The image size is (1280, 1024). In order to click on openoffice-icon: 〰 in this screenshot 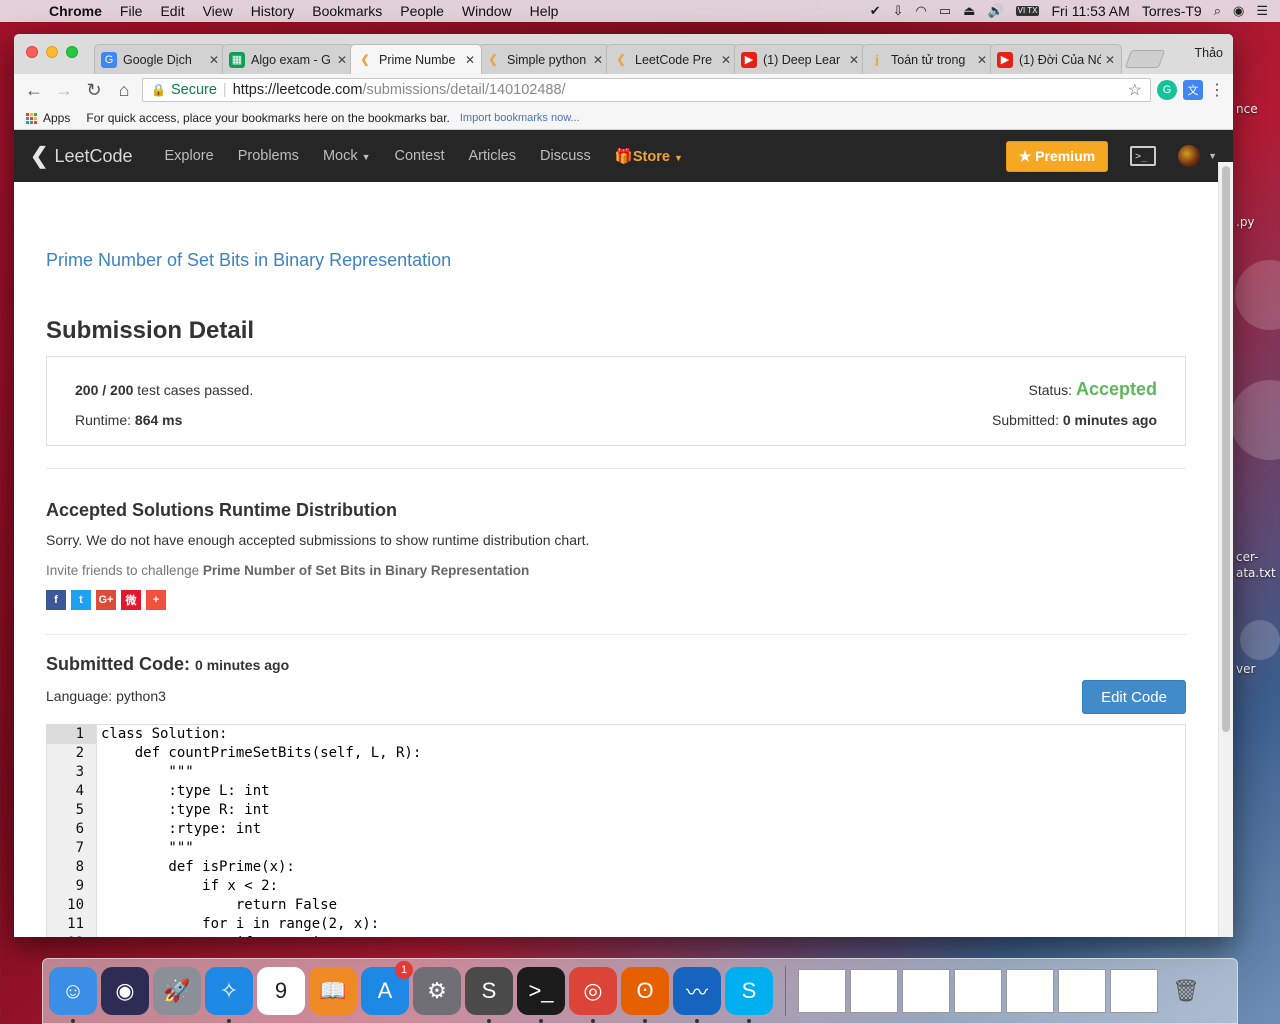, I will do `click(697, 995)`.